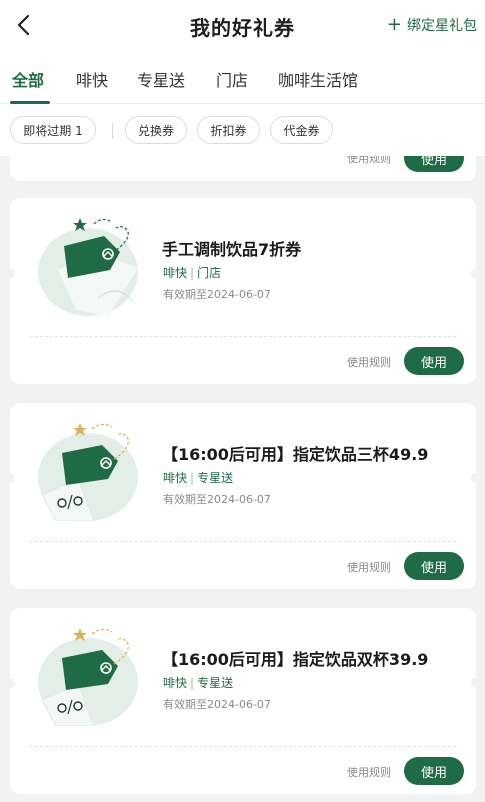  Describe the element at coordinates (295, 454) in the screenshot. I see `coupon-title: 【16:00后可用】指定饮品三杯49.9` at that location.